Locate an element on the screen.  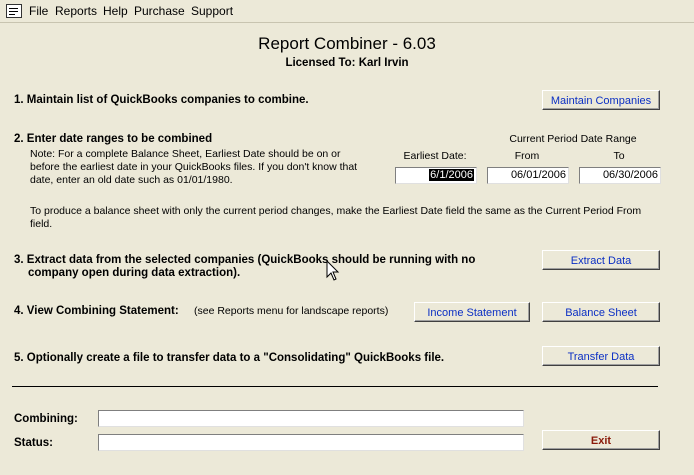
step4-label: 4. View Combining Statement: is located at coordinates (96, 311).